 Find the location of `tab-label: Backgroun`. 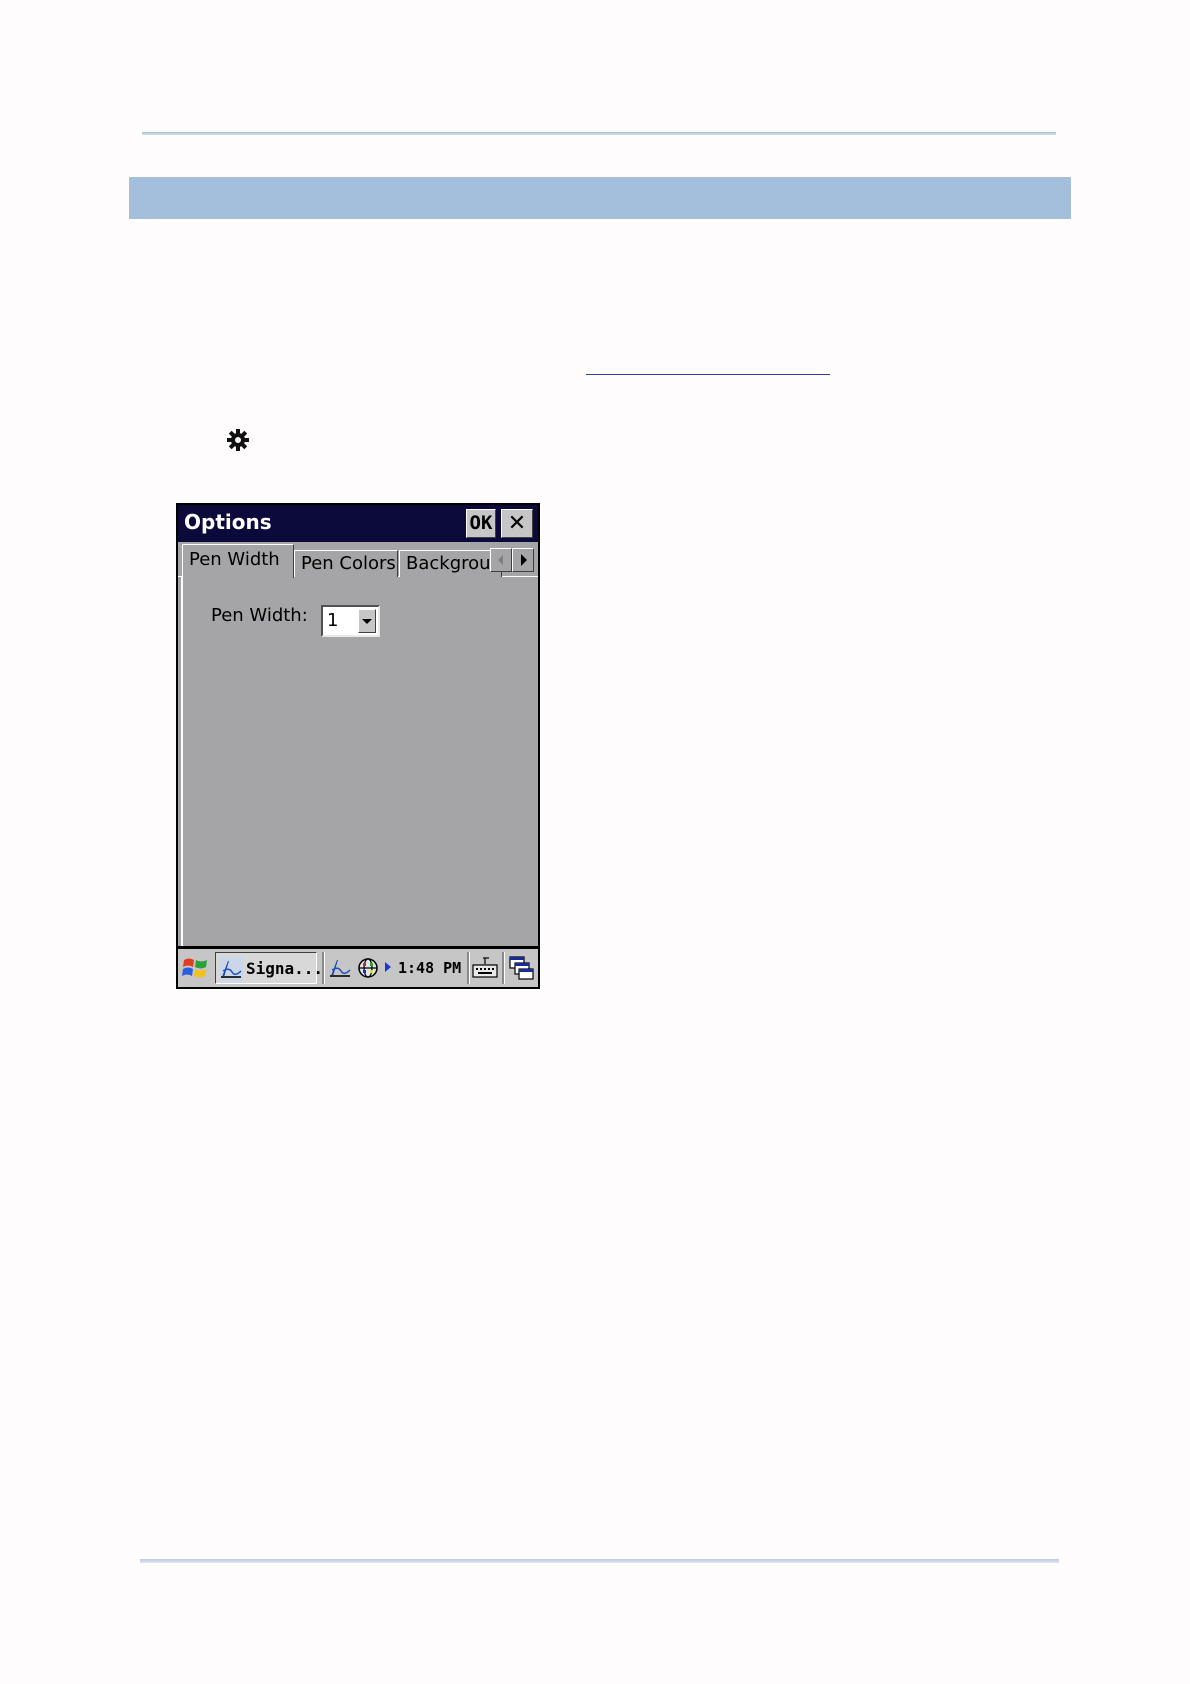

tab-label: Backgroun is located at coordinates (454, 563).